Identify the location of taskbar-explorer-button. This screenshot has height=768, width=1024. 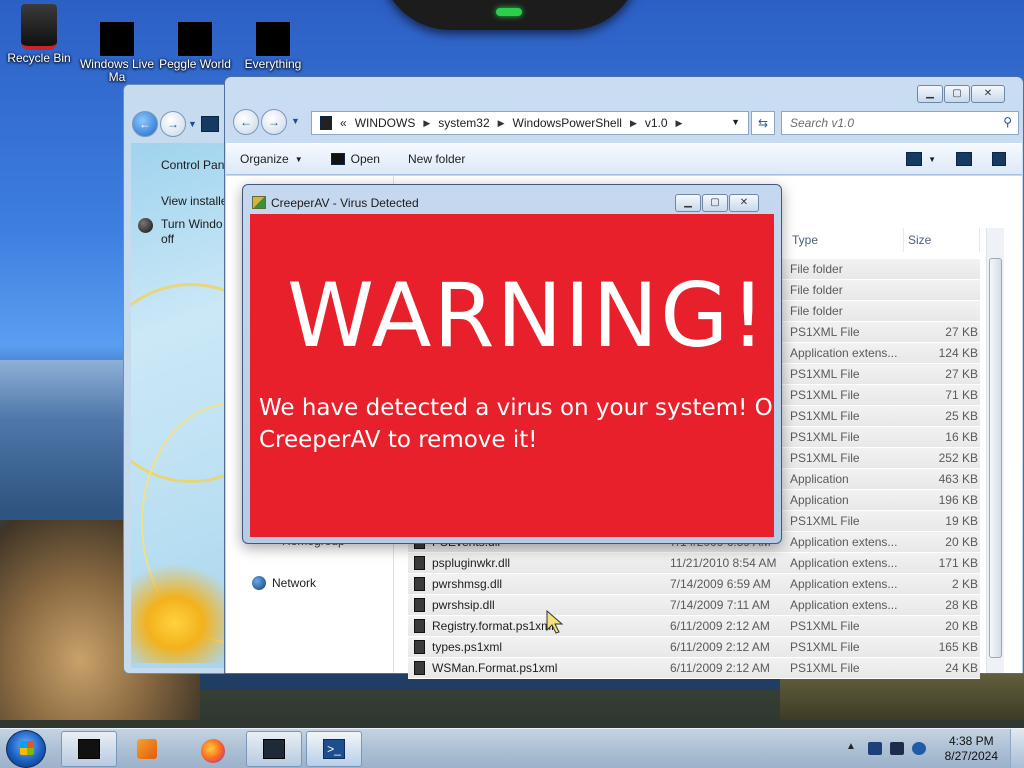
(89, 749).